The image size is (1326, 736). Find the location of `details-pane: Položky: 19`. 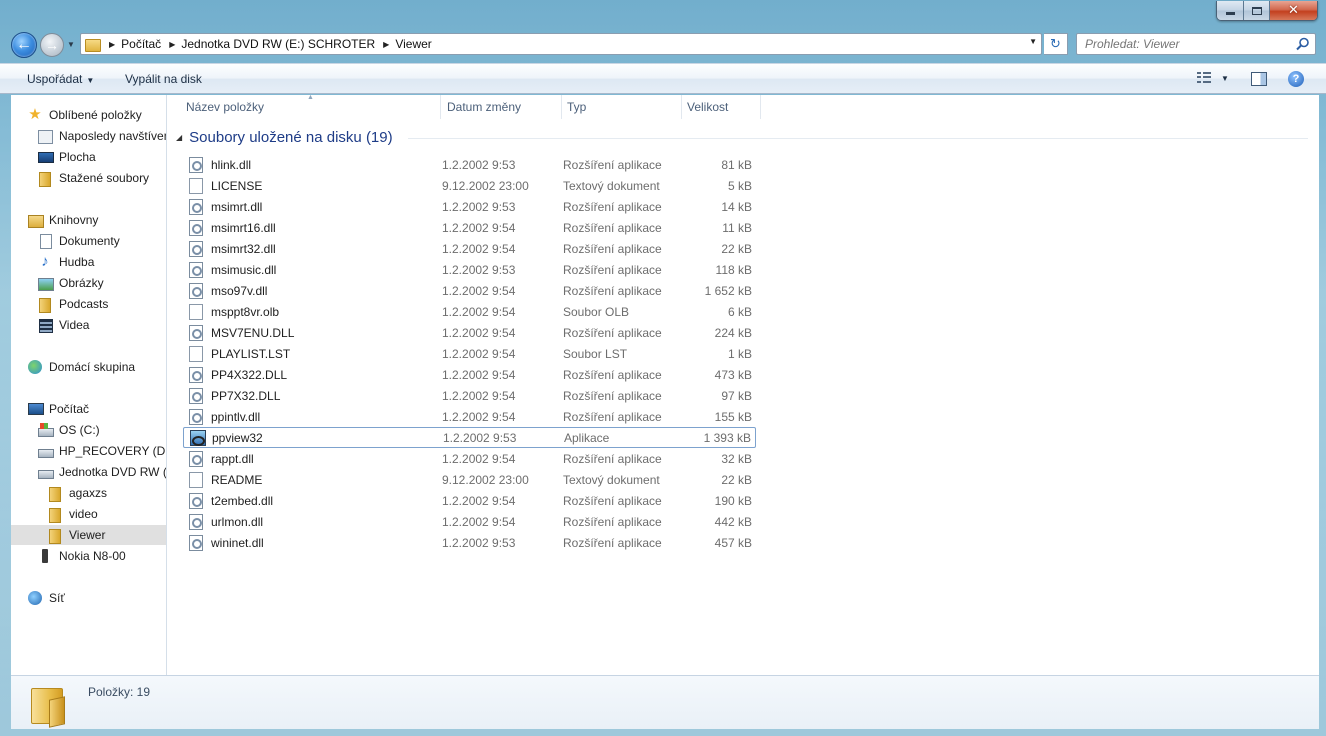

details-pane: Položky: 19 is located at coordinates (665, 702).